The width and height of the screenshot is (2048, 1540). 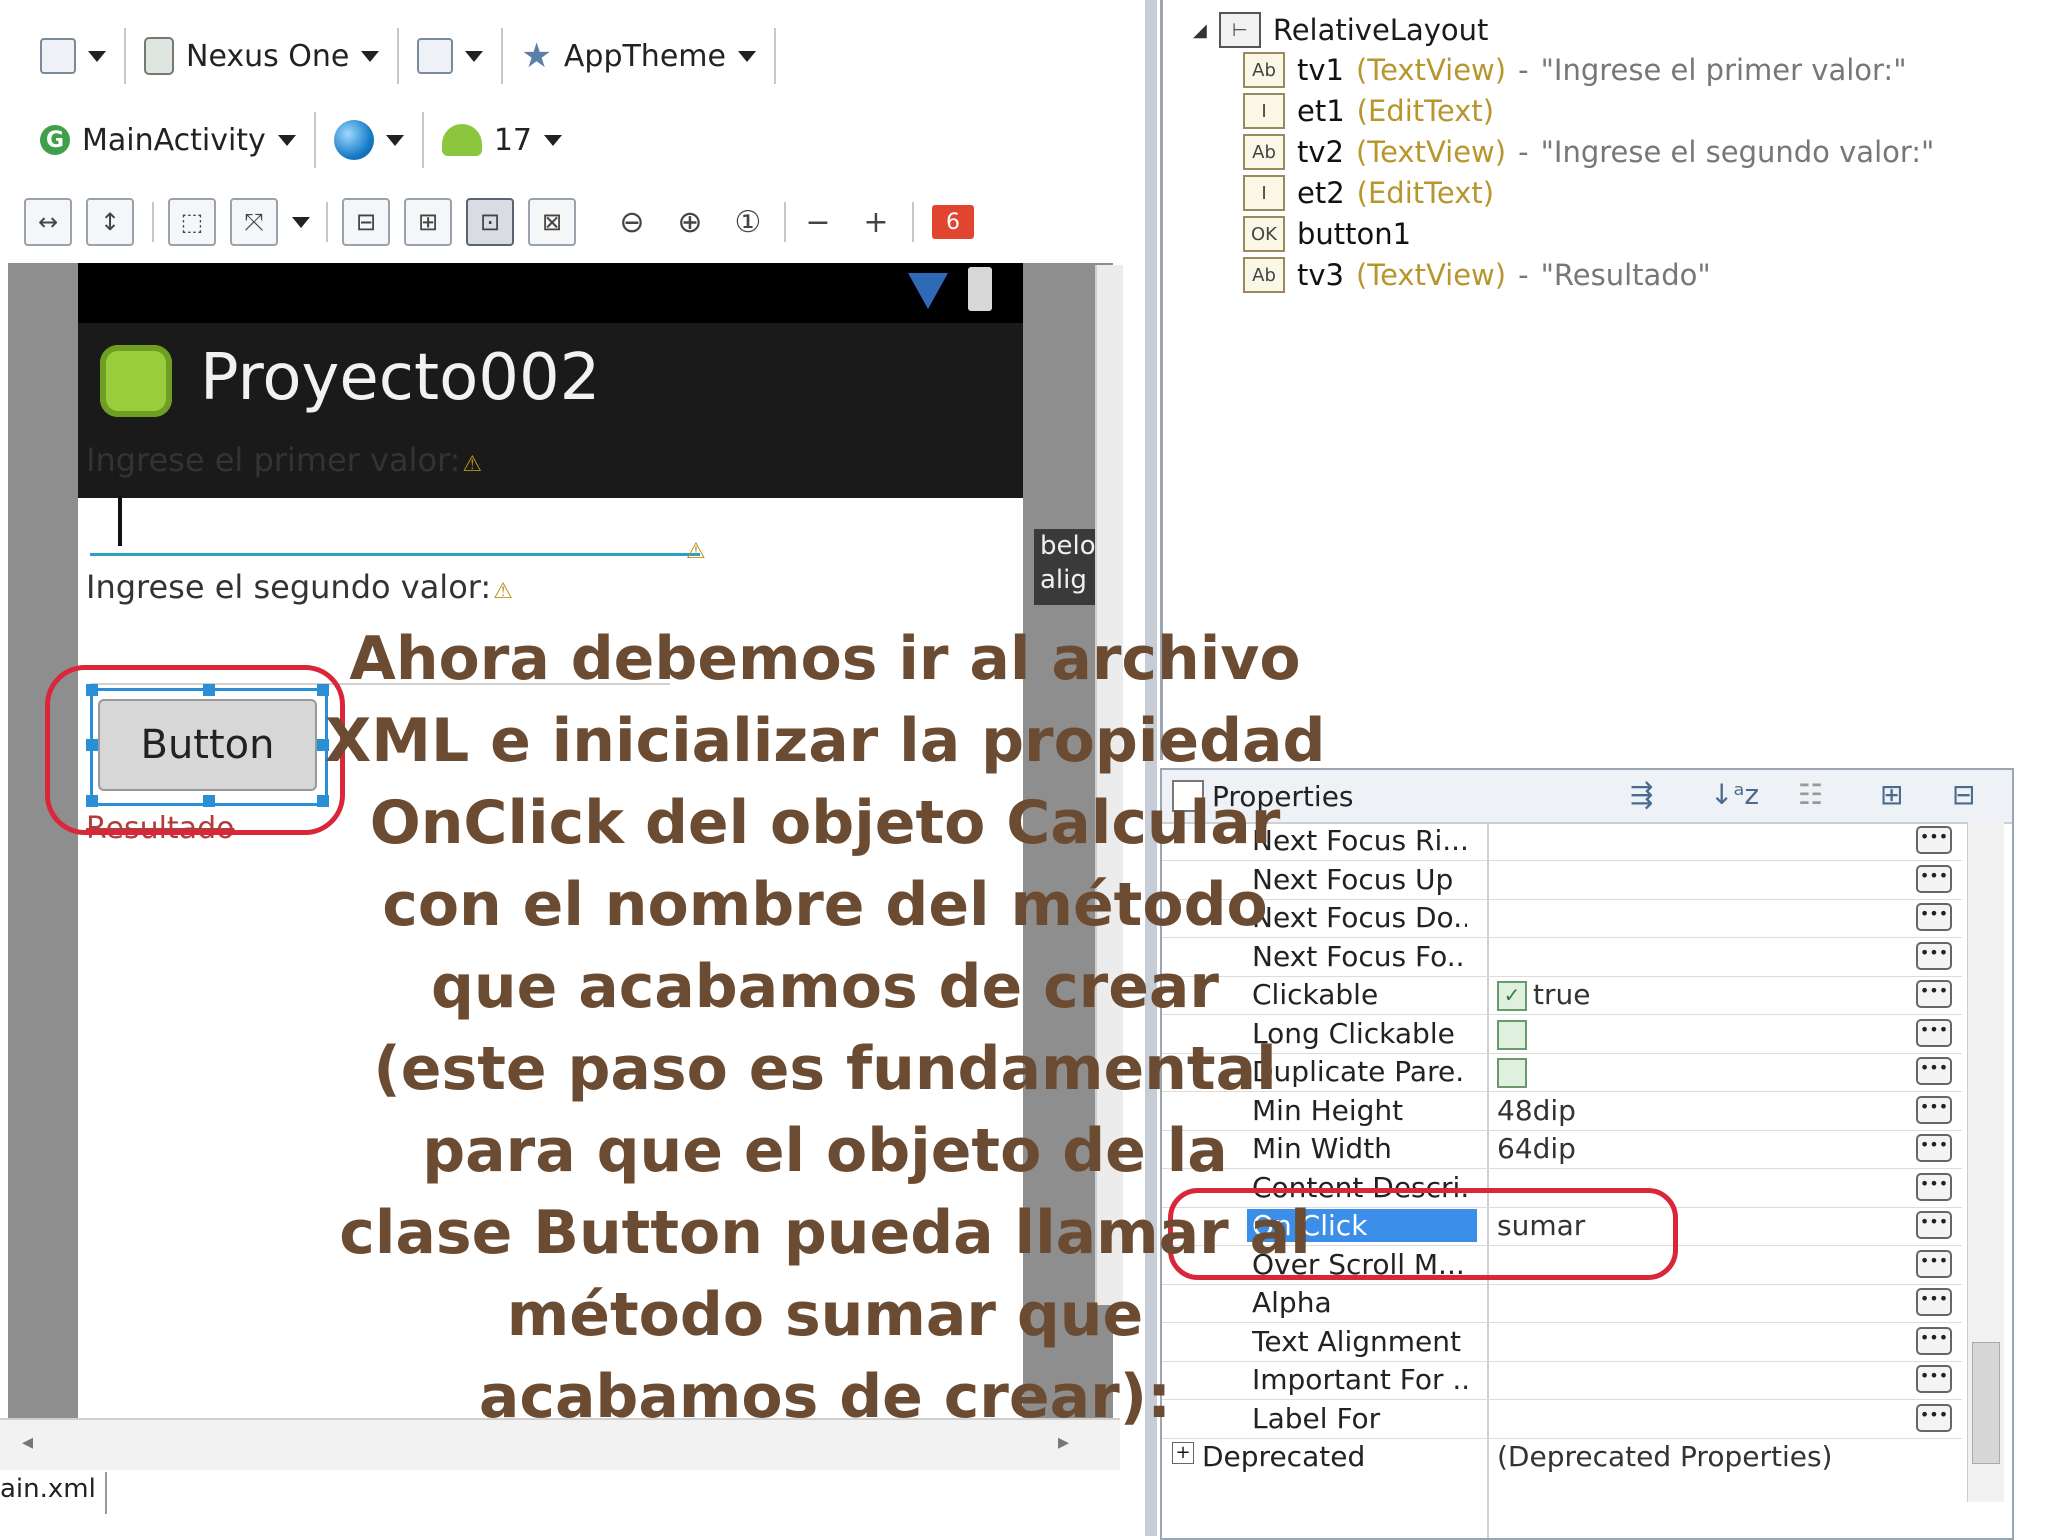 I want to click on android-icon, so click(x=461, y=140).